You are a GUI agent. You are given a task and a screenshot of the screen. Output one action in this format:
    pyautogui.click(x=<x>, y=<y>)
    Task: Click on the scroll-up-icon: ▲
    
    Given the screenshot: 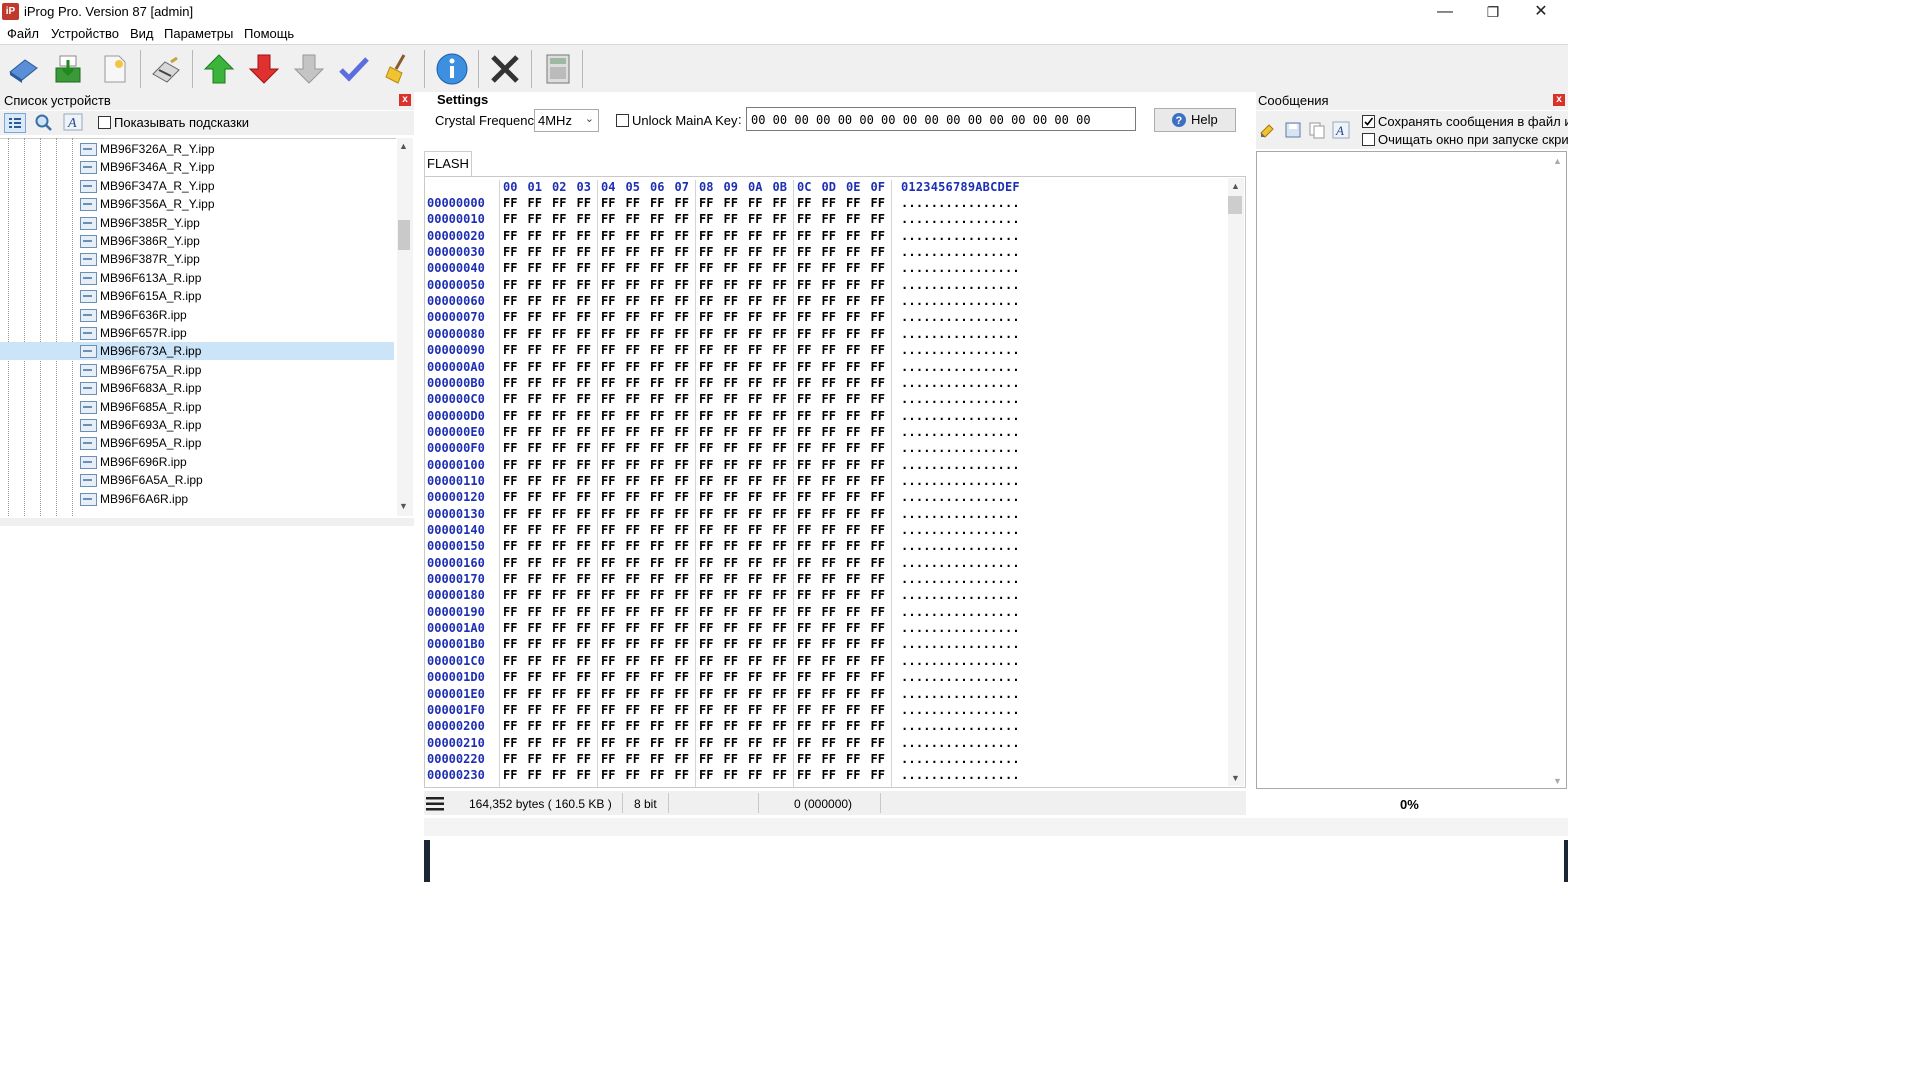 What is the action you would take?
    pyautogui.click(x=1235, y=186)
    